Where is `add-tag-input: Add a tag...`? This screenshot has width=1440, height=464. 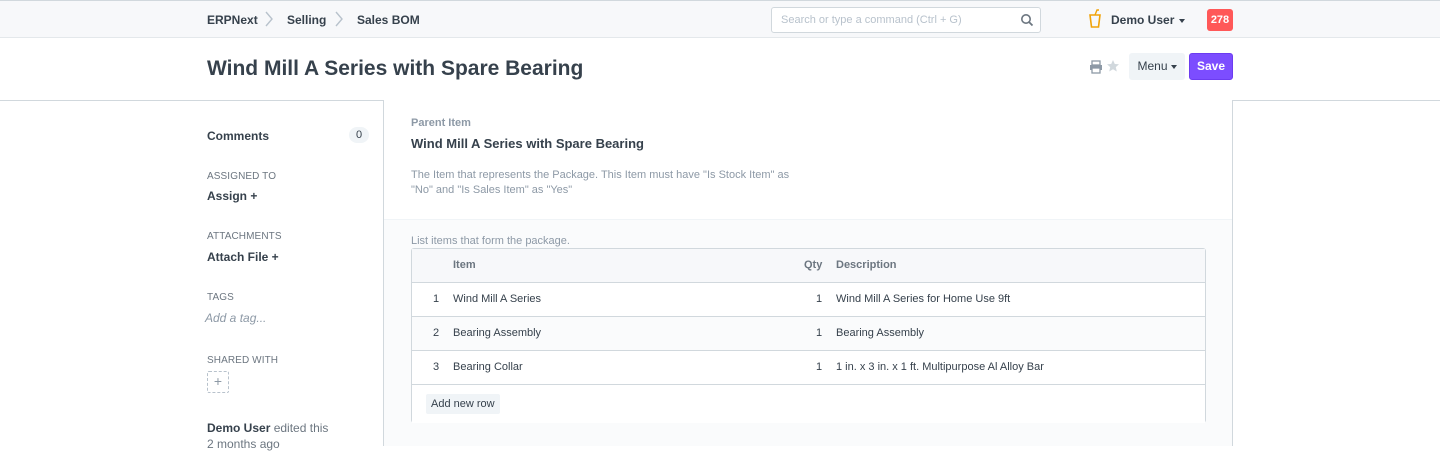
add-tag-input: Add a tag... is located at coordinates (235, 318).